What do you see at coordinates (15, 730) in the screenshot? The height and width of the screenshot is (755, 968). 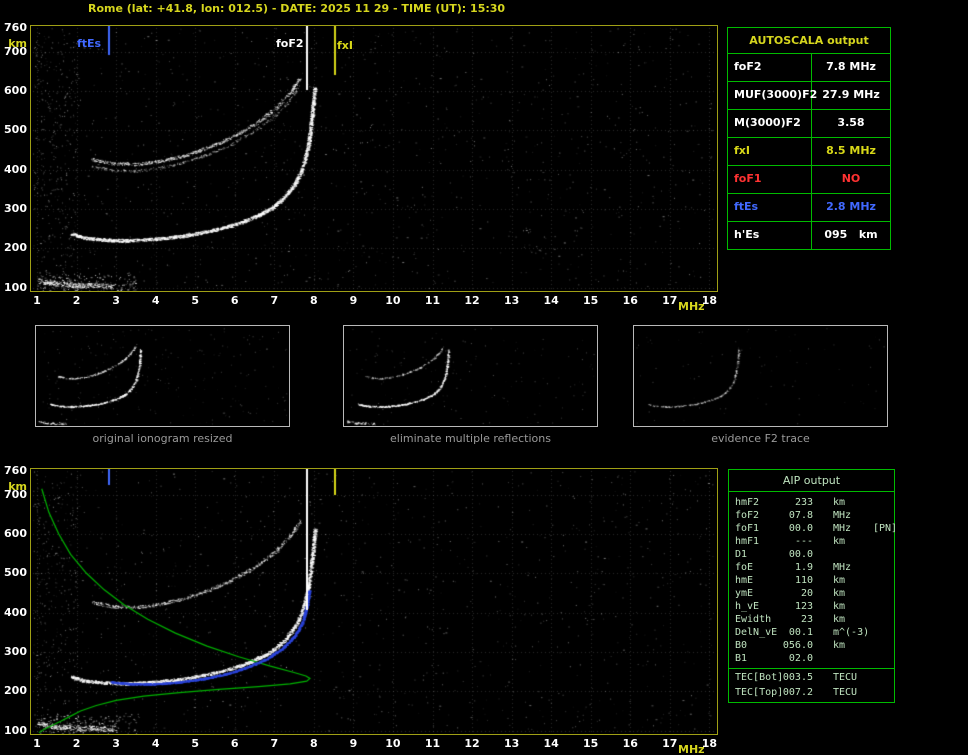 I see `profile-ionogram-y-tick-100: 100` at bounding box center [15, 730].